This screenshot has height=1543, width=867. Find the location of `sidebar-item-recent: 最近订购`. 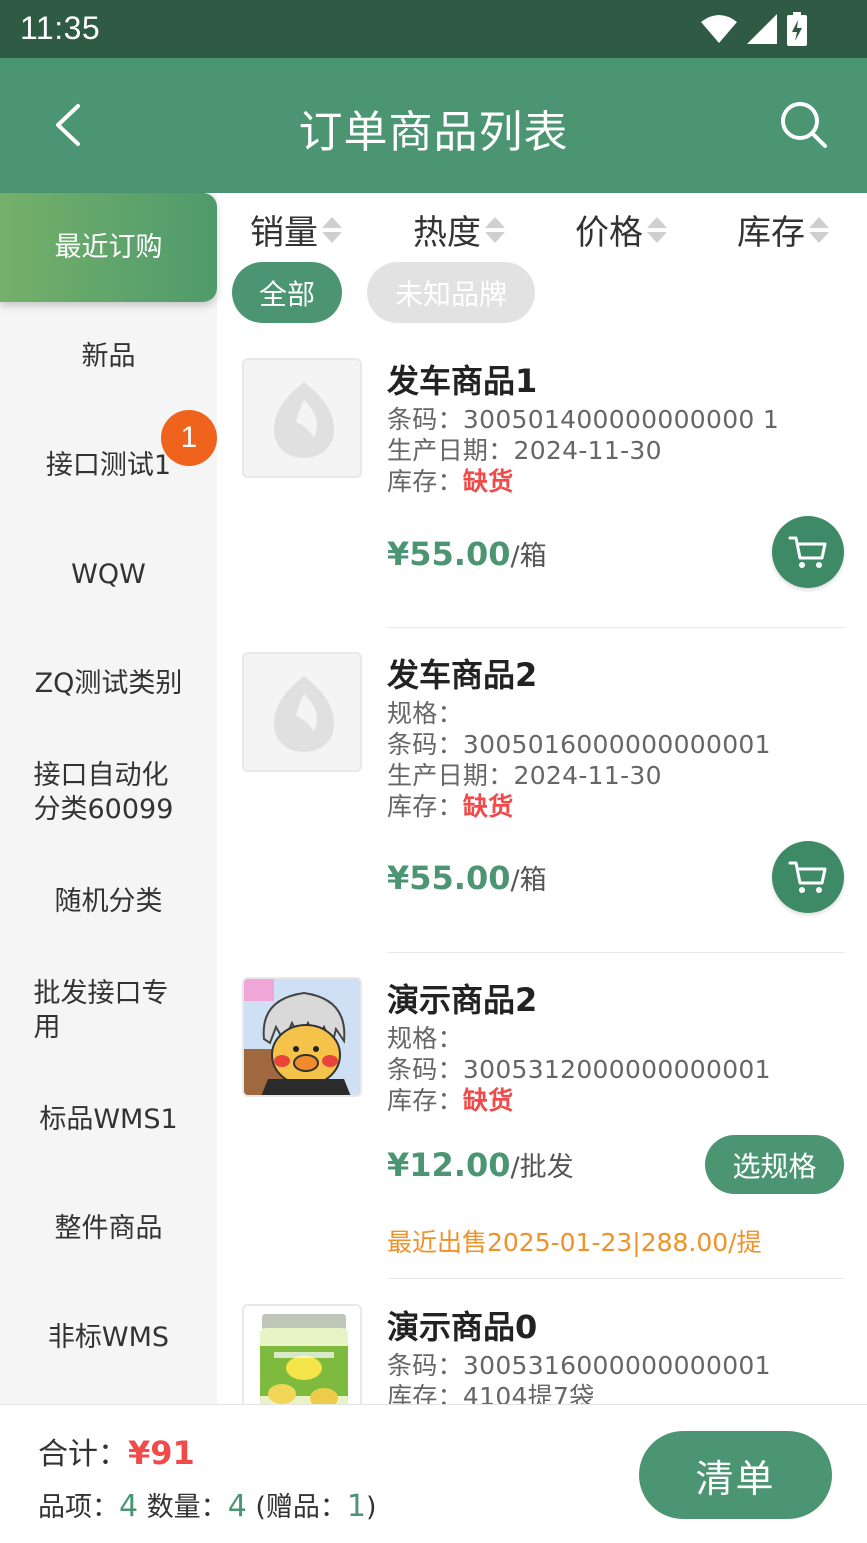

sidebar-item-recent: 最近订购 is located at coordinates (108, 247).